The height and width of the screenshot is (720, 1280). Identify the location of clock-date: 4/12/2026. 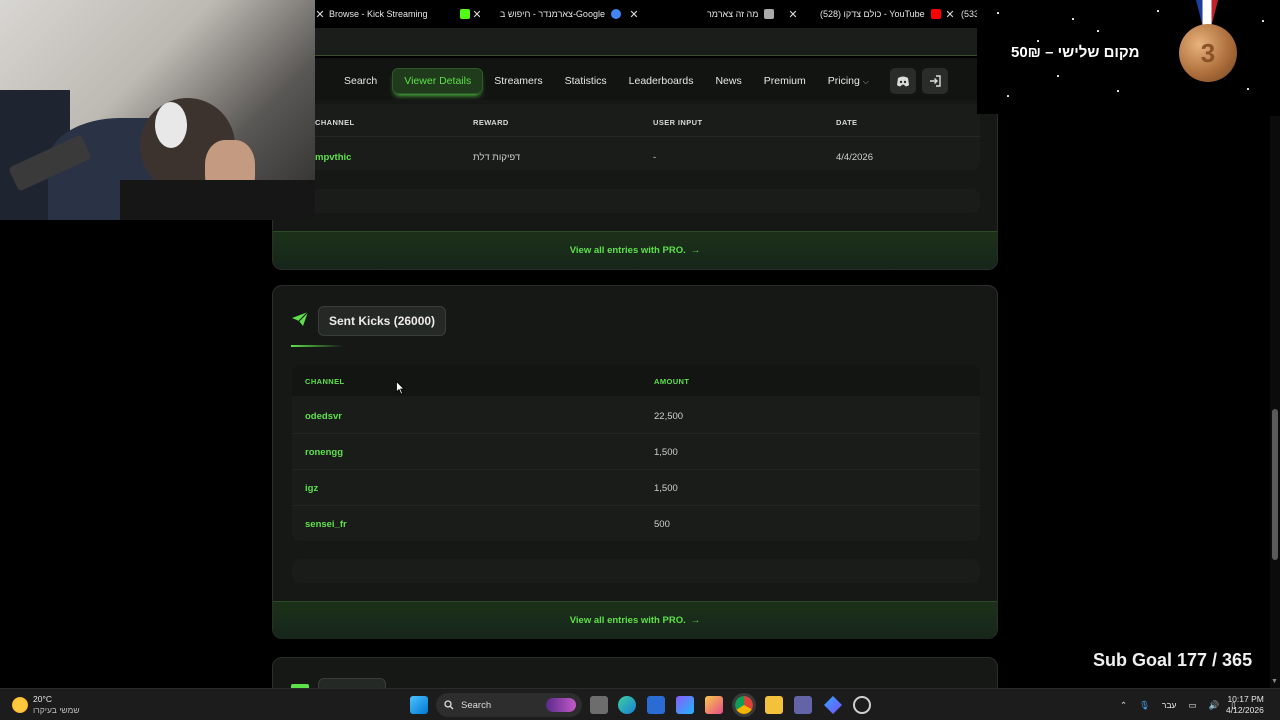
(1245, 710).